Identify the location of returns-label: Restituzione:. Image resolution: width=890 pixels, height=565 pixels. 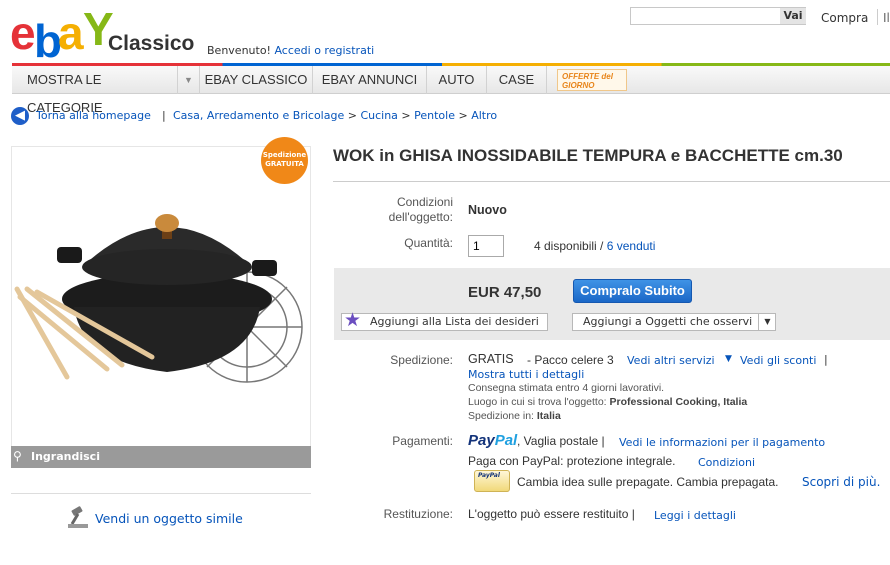
(418, 514).